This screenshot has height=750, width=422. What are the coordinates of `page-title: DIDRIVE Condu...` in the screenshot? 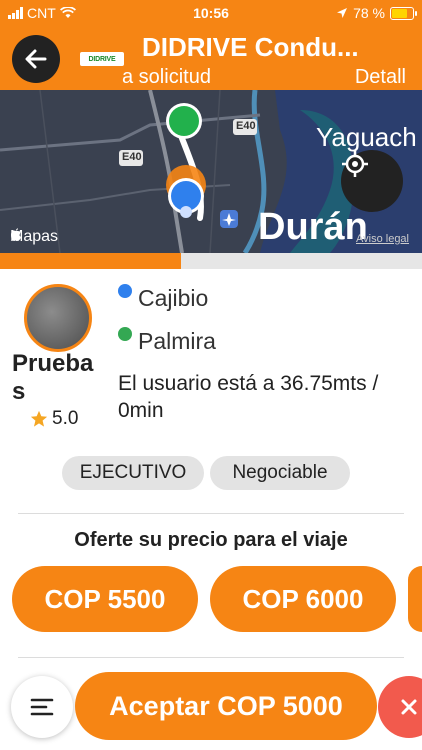 It's located at (250, 47).